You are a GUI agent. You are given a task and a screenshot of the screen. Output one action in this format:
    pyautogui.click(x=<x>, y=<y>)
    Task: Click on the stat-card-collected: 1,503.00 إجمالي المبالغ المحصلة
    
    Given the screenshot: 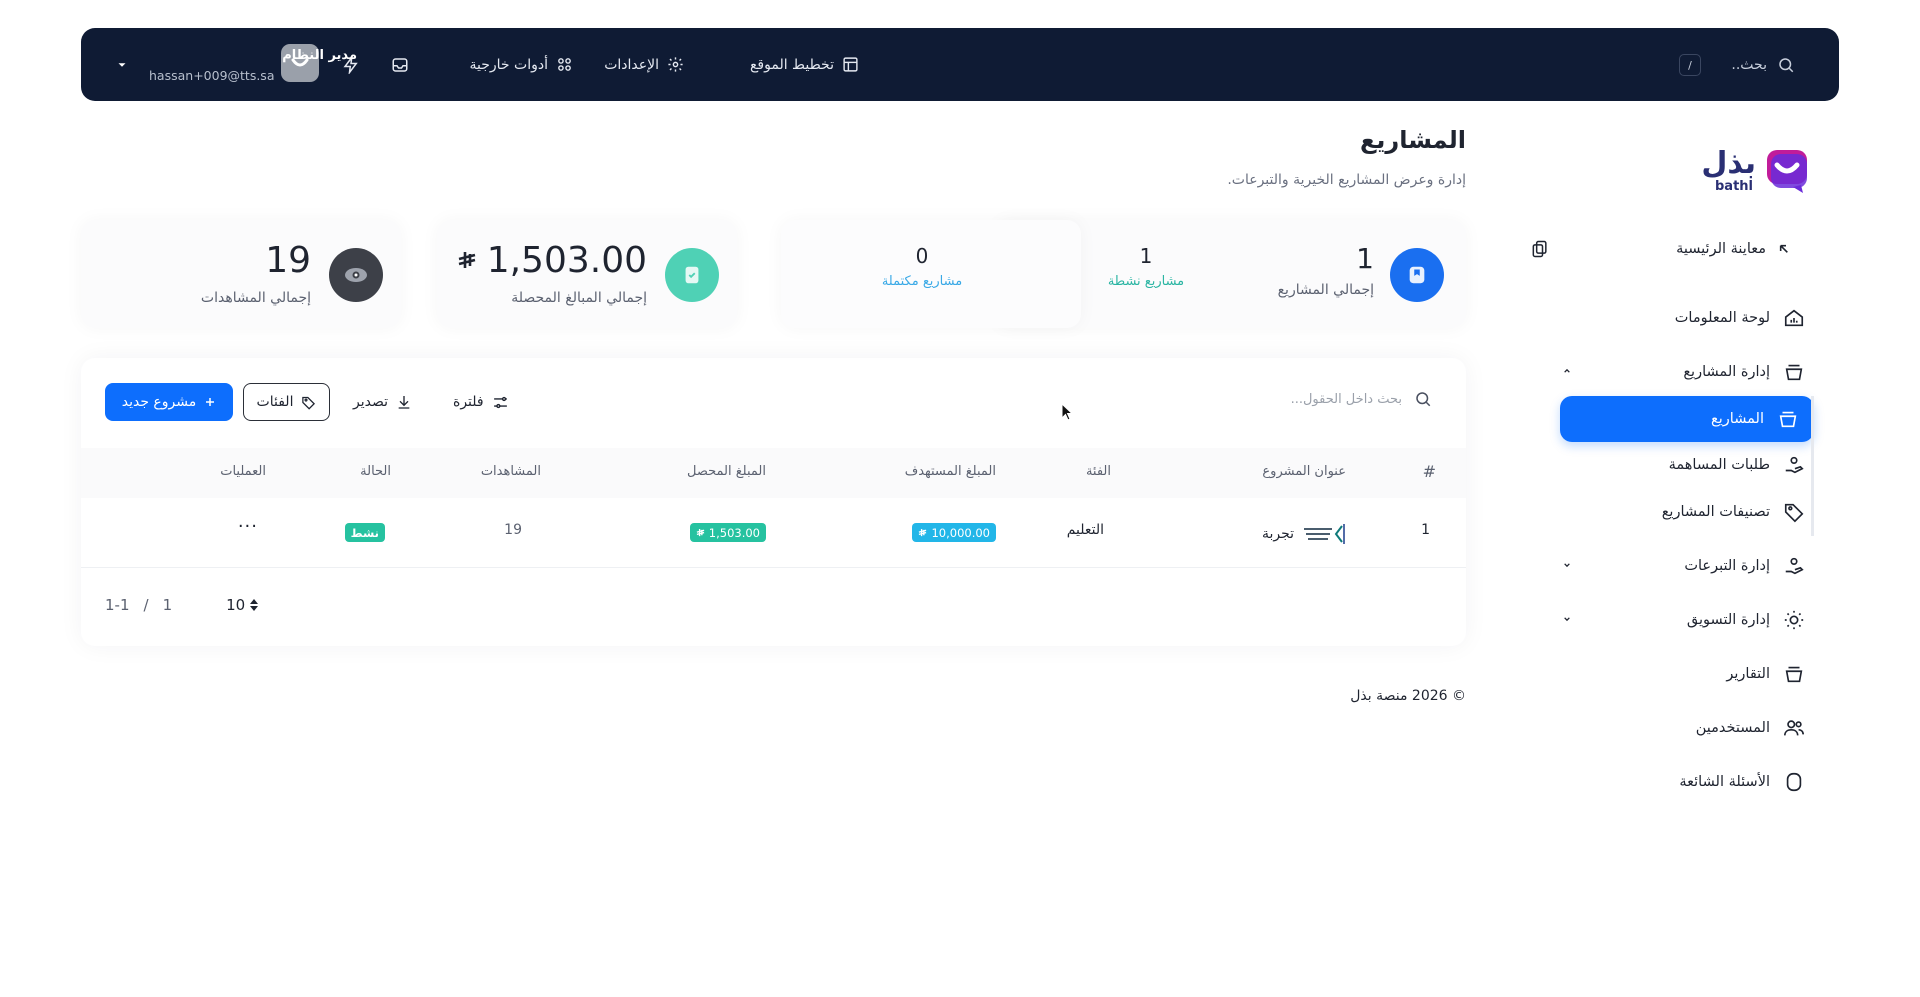 What is the action you would take?
    pyautogui.click(x=587, y=274)
    